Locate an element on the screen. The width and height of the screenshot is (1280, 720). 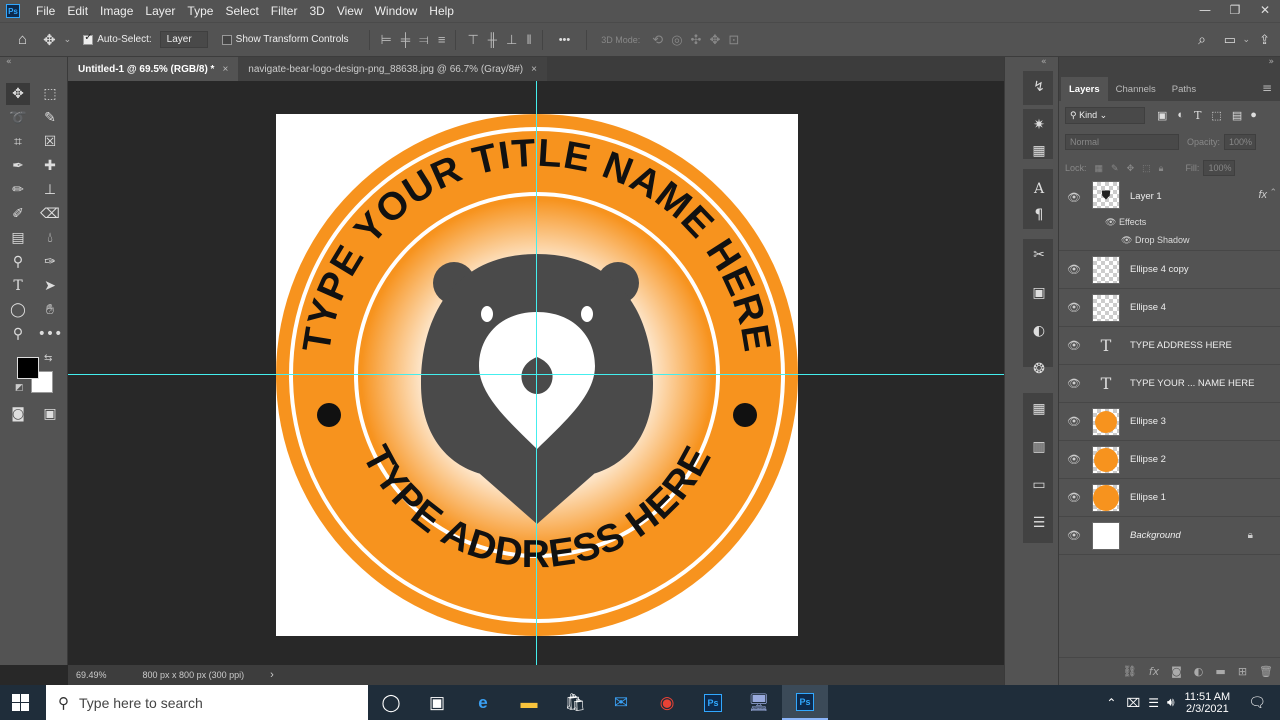
3d-pan-icon: ✣ is located at coordinates (696, 40).